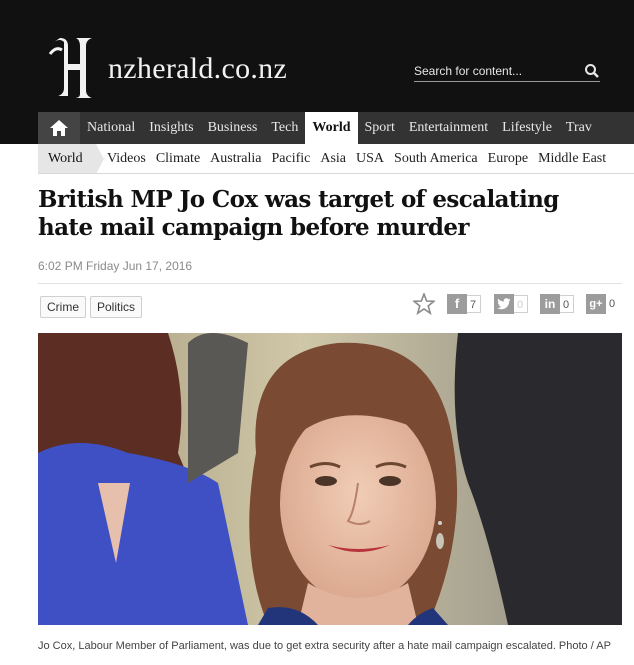  Describe the element at coordinates (457, 304) in the screenshot. I see `facebook-icon: f` at that location.